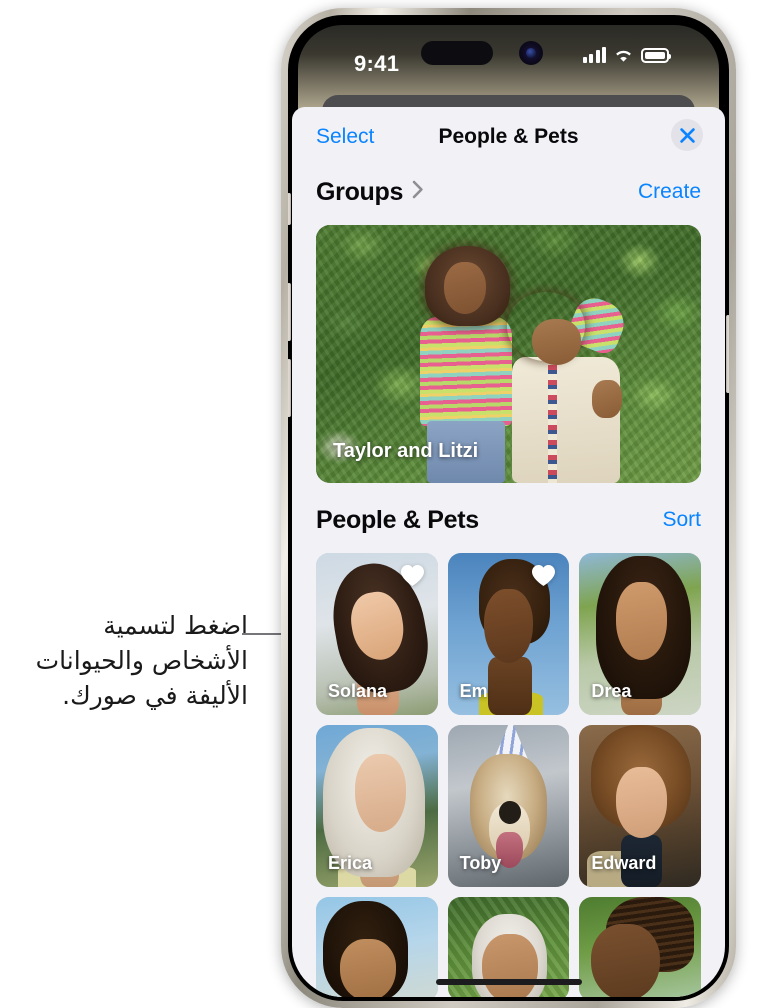 The image size is (758, 1008). Describe the element at coordinates (358, 691) in the screenshot. I see `person-tile-name: Solana` at that location.